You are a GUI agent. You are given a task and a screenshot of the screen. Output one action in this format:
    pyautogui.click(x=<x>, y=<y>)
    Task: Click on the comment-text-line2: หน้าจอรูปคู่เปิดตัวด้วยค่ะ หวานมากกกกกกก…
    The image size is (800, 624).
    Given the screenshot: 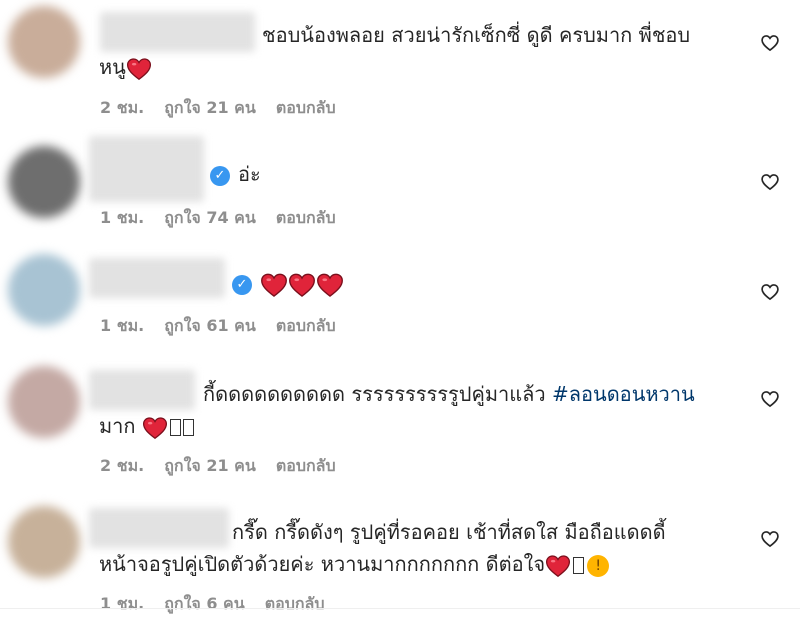 What is the action you would take?
    pyautogui.click(x=322, y=564)
    